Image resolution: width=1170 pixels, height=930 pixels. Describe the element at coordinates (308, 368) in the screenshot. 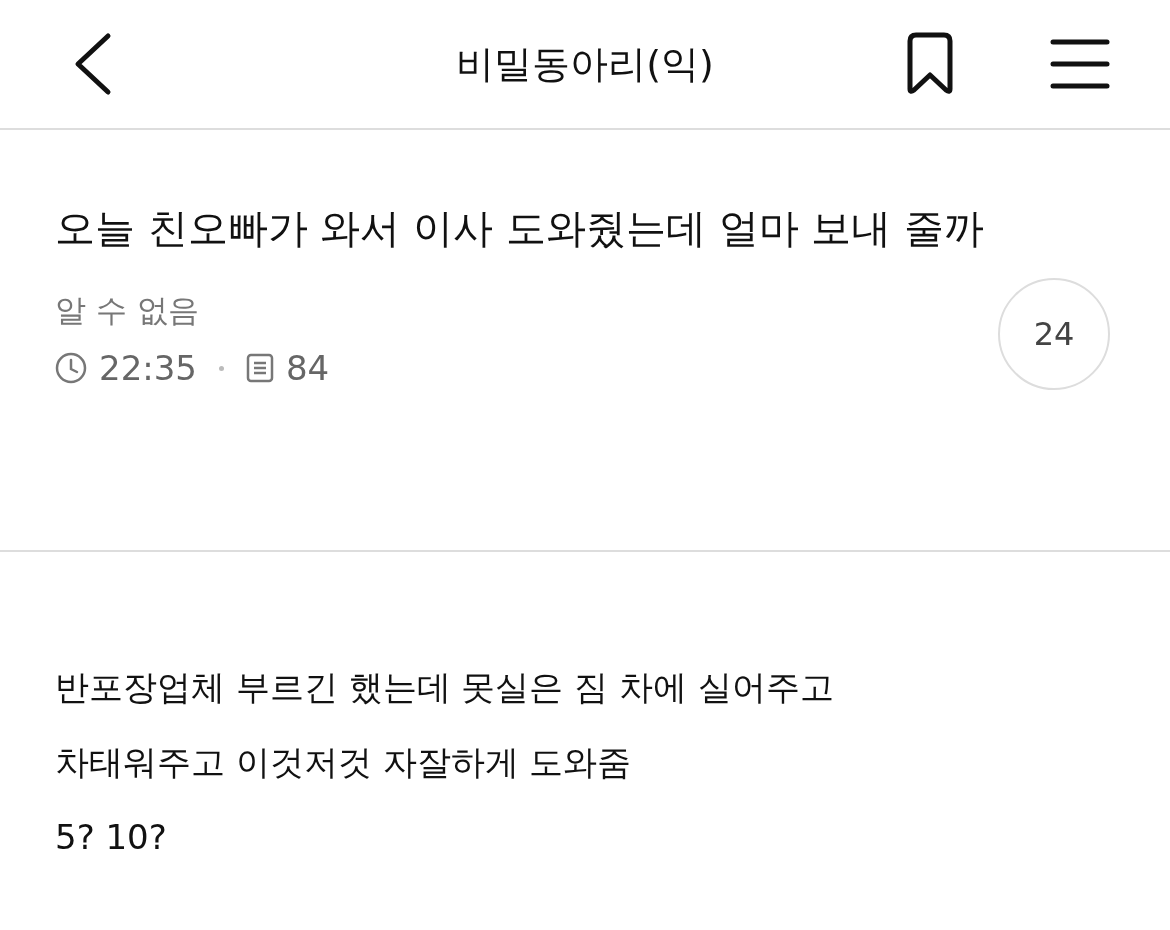

I see `view-count: 84` at that location.